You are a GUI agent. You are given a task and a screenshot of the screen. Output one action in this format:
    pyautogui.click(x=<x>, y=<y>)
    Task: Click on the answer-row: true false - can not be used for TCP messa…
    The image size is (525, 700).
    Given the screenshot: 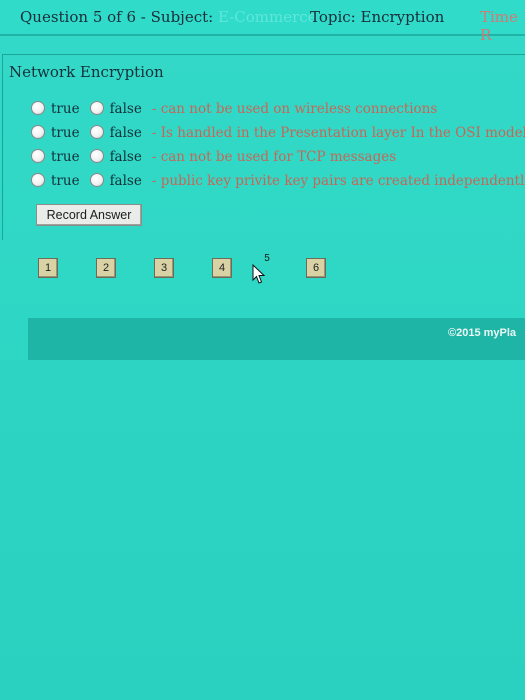 What is the action you would take?
    pyautogui.click(x=278, y=161)
    